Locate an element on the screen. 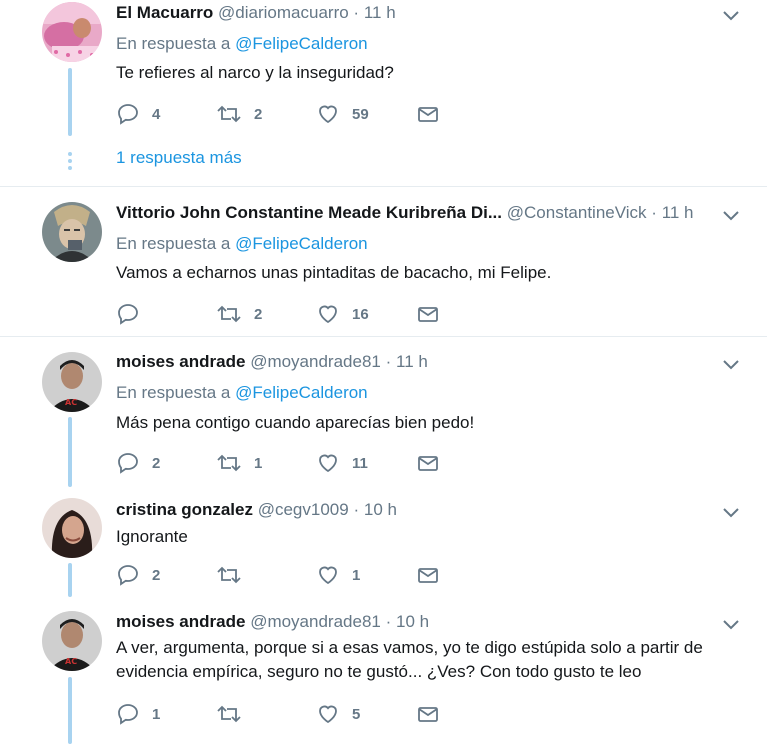 The width and height of the screenshot is (767, 744). like-button: 16 is located at coordinates (342, 314).